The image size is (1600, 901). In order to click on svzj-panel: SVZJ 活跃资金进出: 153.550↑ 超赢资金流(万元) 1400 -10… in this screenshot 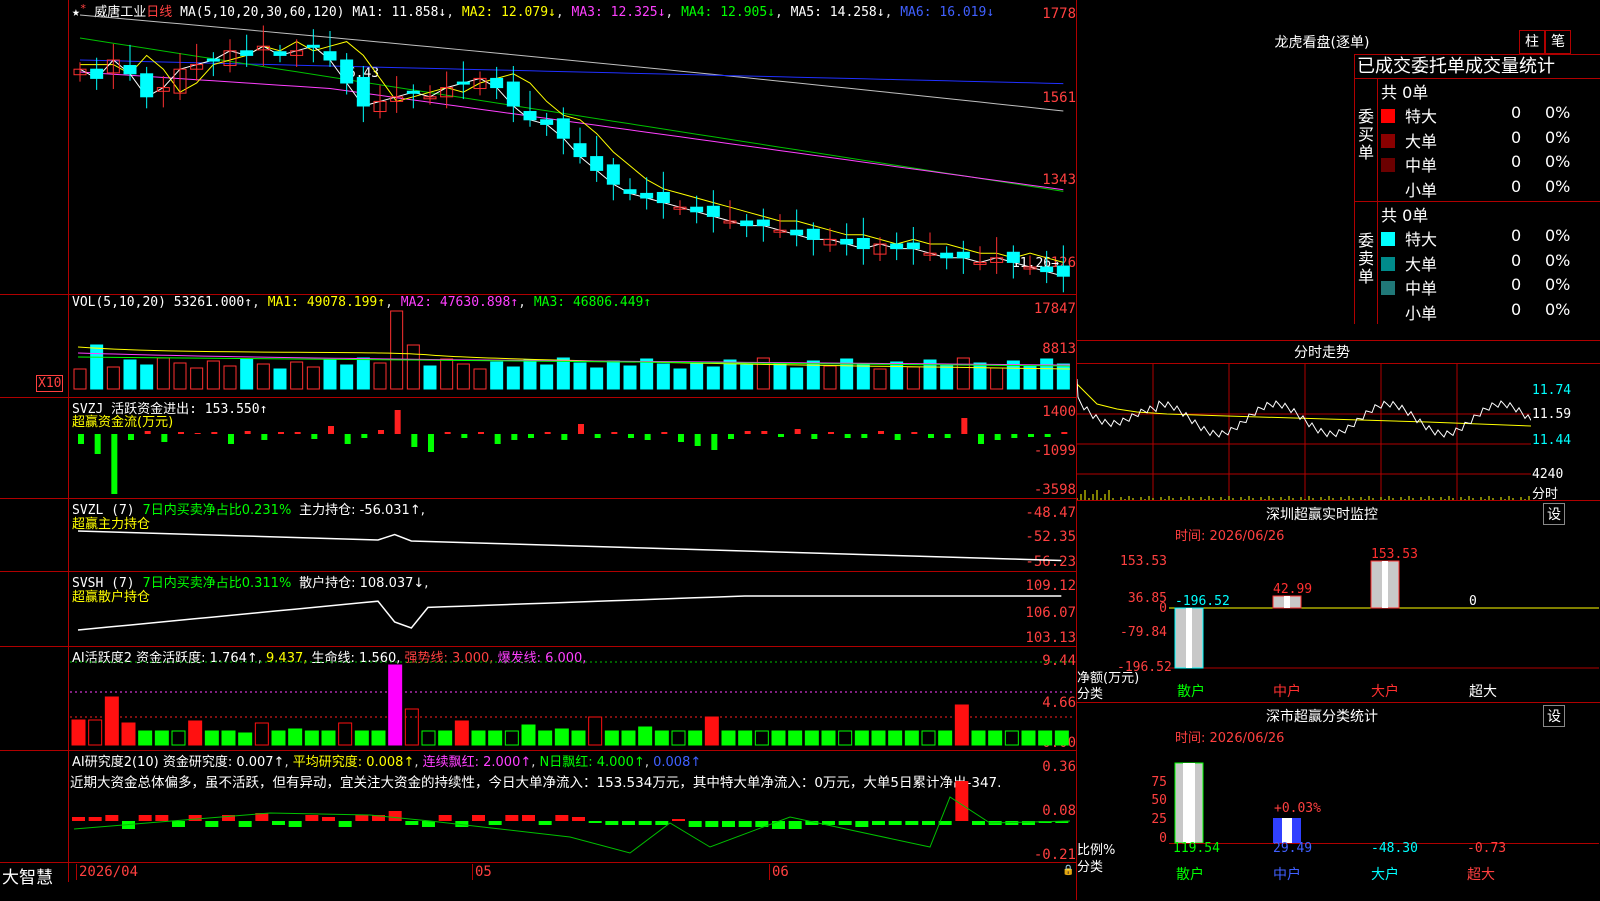, I will do `click(538, 448)`.